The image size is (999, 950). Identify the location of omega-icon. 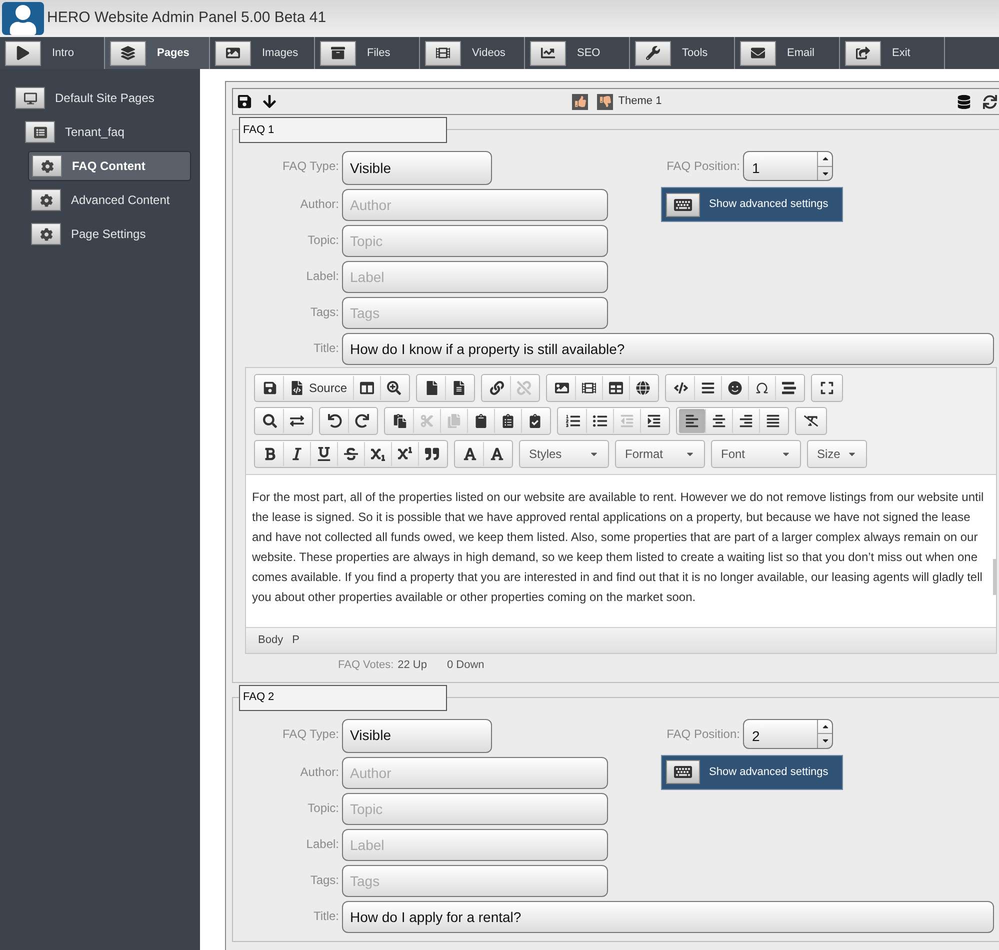
(762, 388).